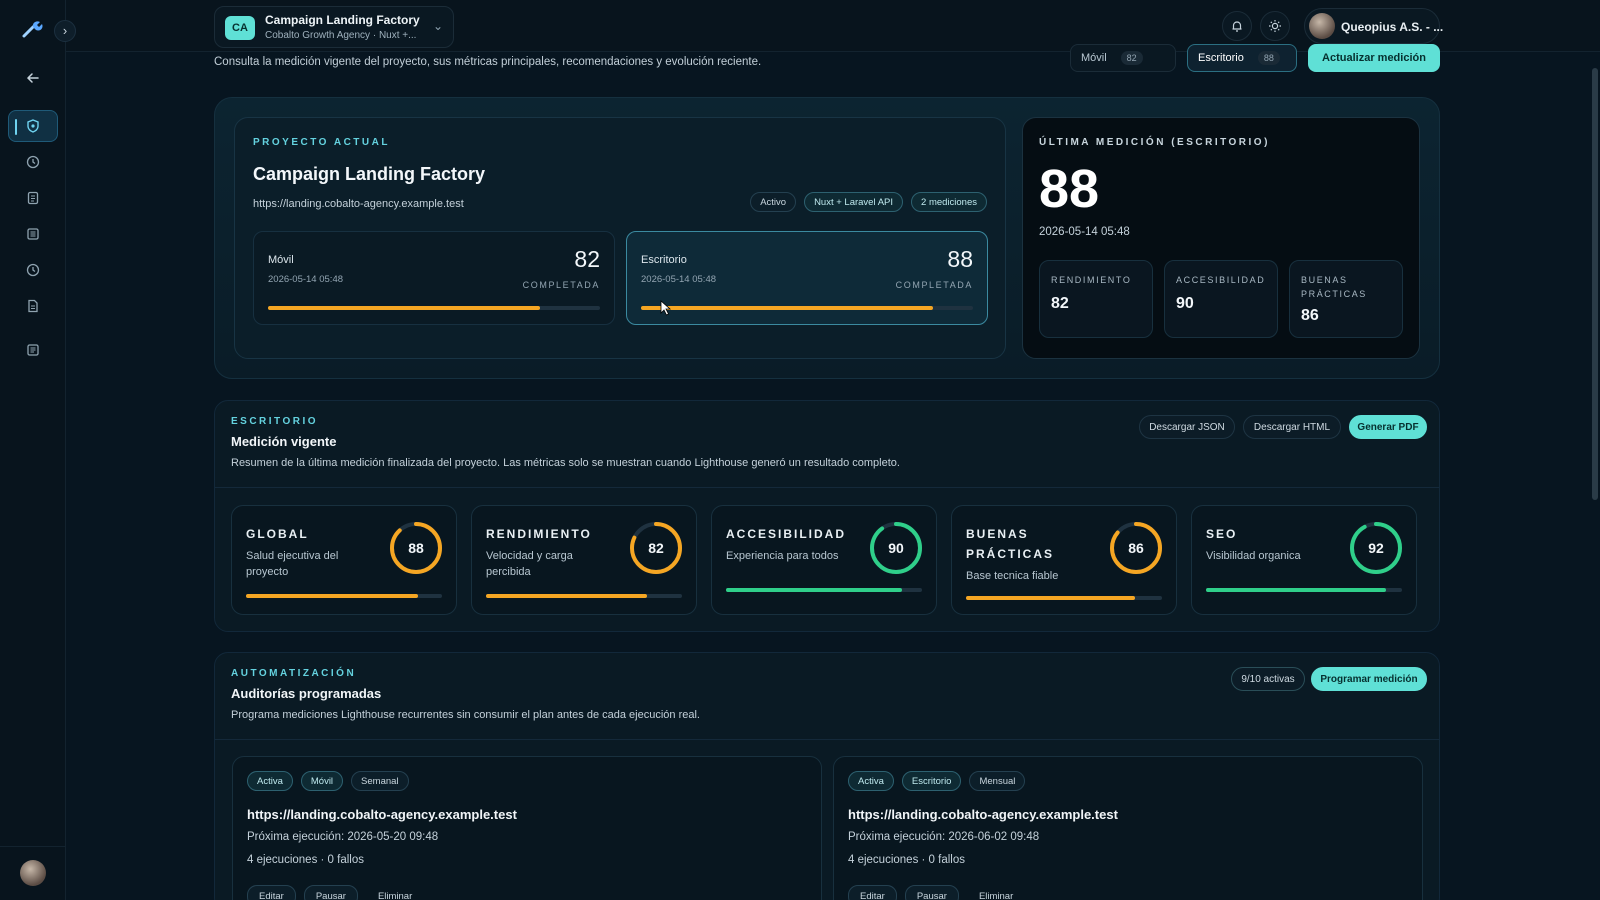  What do you see at coordinates (1221, 58) in the screenshot?
I see `tab-label: Escritorio` at bounding box center [1221, 58].